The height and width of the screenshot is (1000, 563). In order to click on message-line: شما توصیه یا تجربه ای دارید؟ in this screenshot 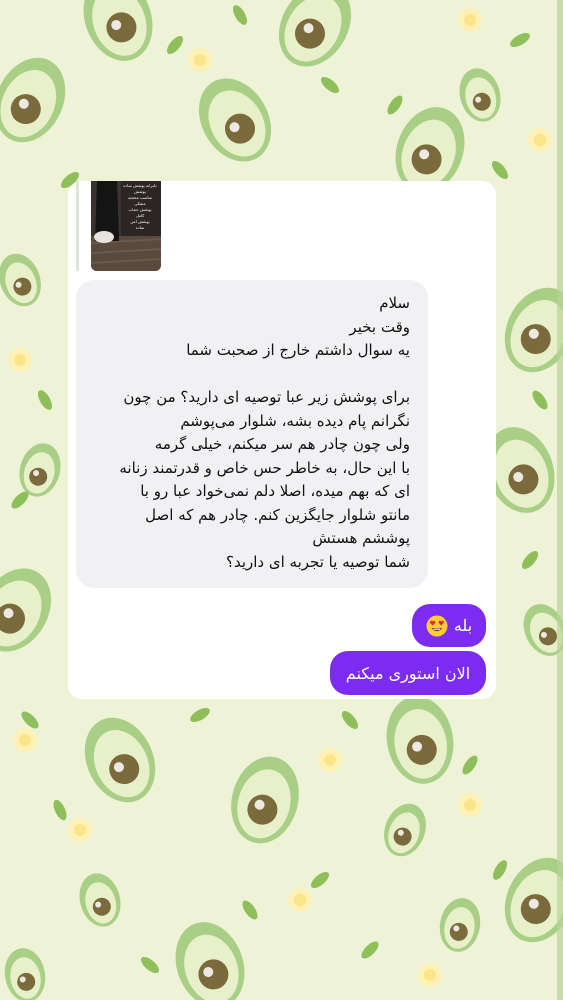, I will do `click(318, 561)`.